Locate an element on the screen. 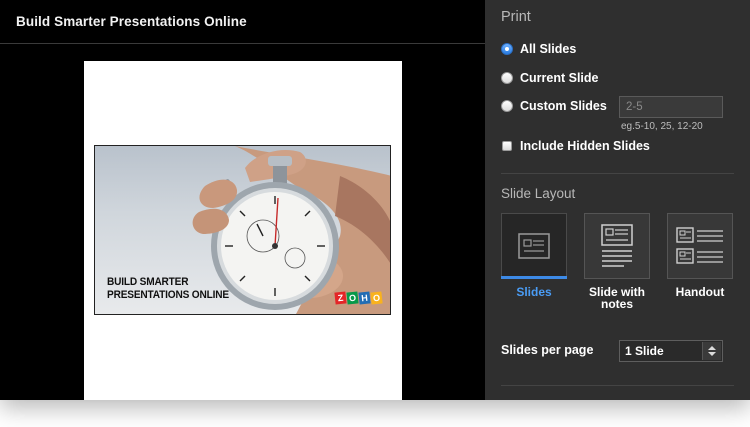  zoho-logo: Z O H O is located at coordinates (358, 298).